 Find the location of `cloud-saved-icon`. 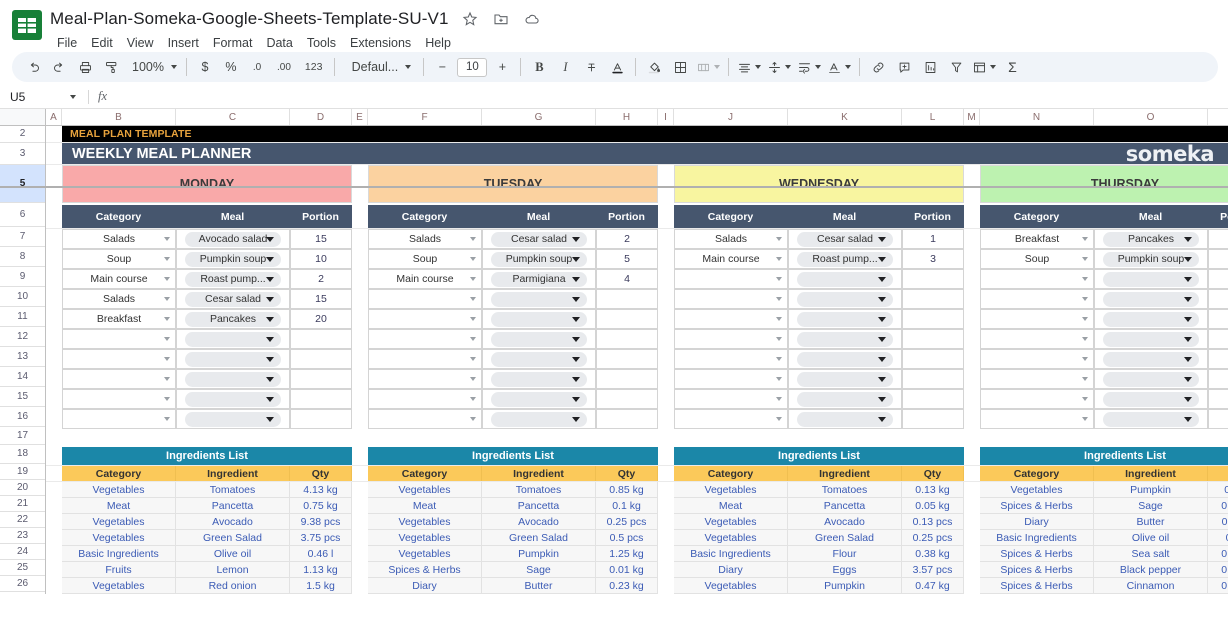

cloud-saved-icon is located at coordinates (532, 19).